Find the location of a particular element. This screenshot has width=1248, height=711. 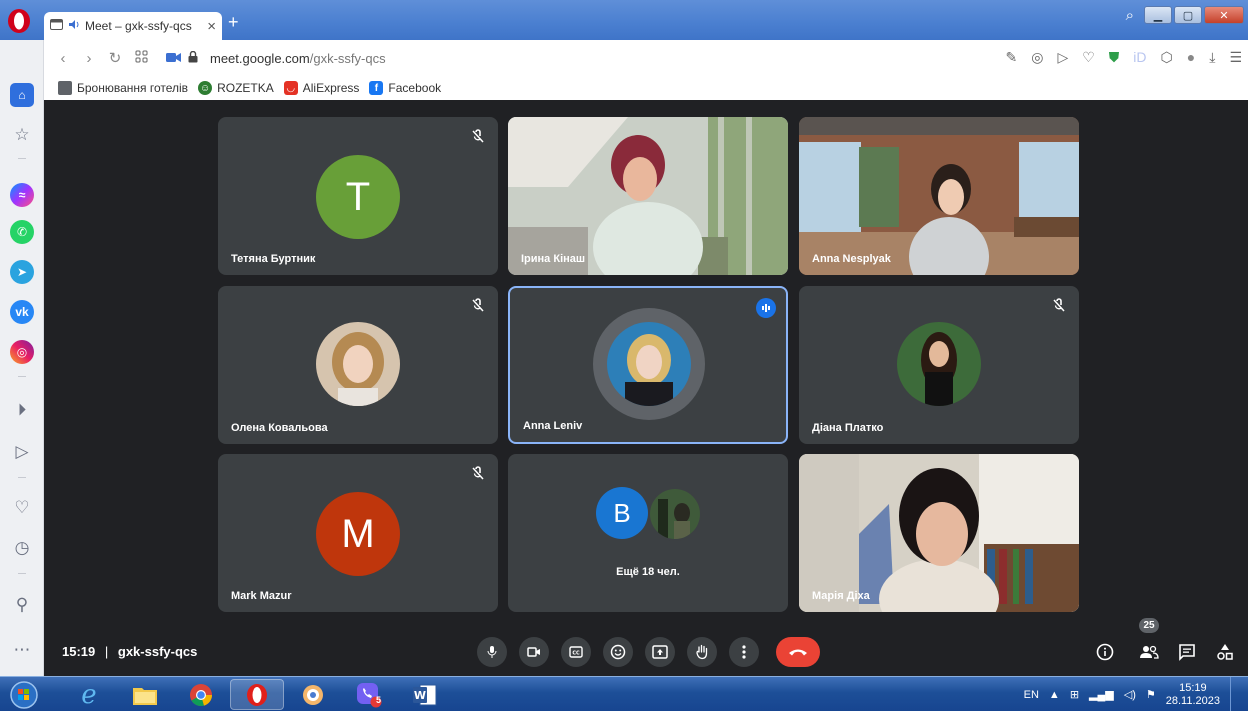

send-icon: ▷ is located at coordinates (1062, 57).